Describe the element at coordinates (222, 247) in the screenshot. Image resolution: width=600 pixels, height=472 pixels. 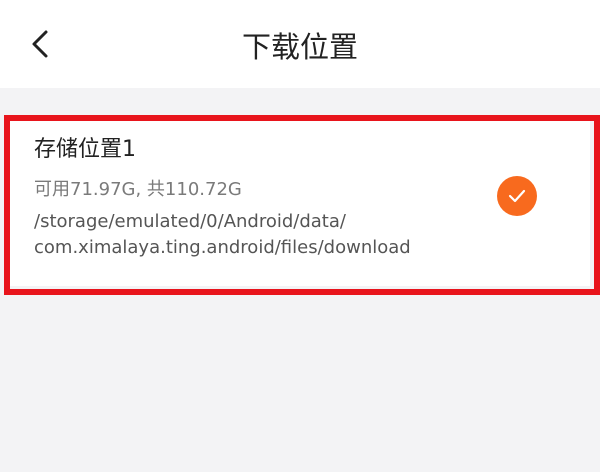
I see `storage-path-line-2: com.ximalaya.ting.android/files/download` at that location.